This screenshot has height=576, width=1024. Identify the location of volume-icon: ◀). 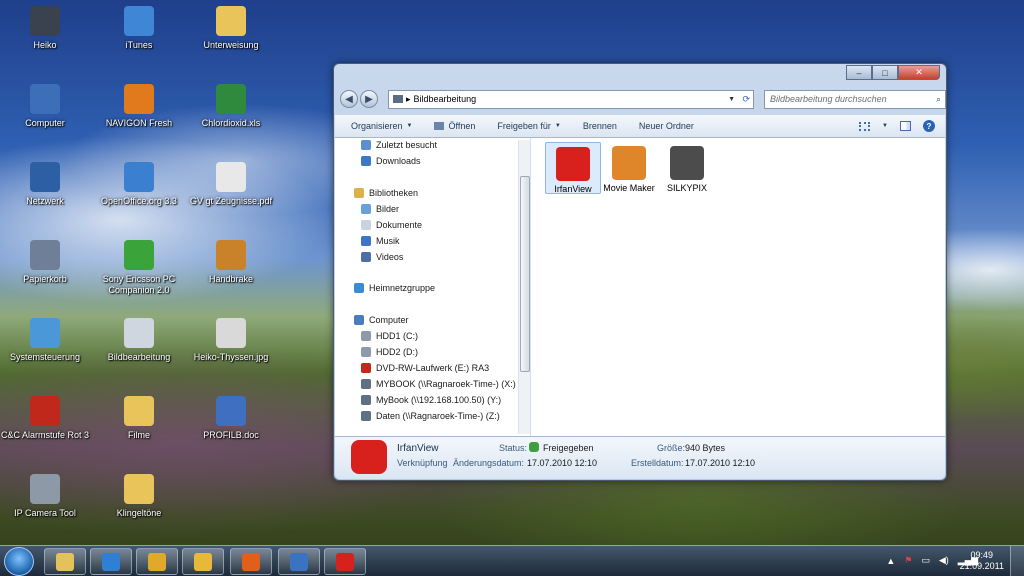
(944, 560).